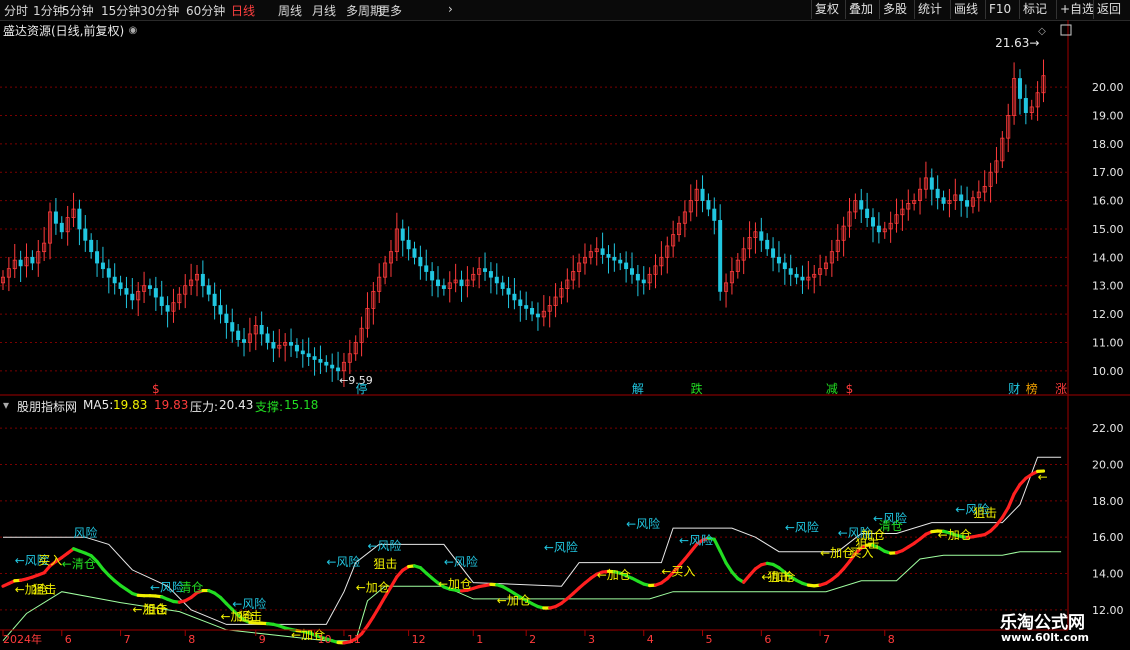 Image resolution: width=1130 pixels, height=650 pixels. What do you see at coordinates (1076, 9) in the screenshot?
I see `toolbar-button-7: +自选` at bounding box center [1076, 9].